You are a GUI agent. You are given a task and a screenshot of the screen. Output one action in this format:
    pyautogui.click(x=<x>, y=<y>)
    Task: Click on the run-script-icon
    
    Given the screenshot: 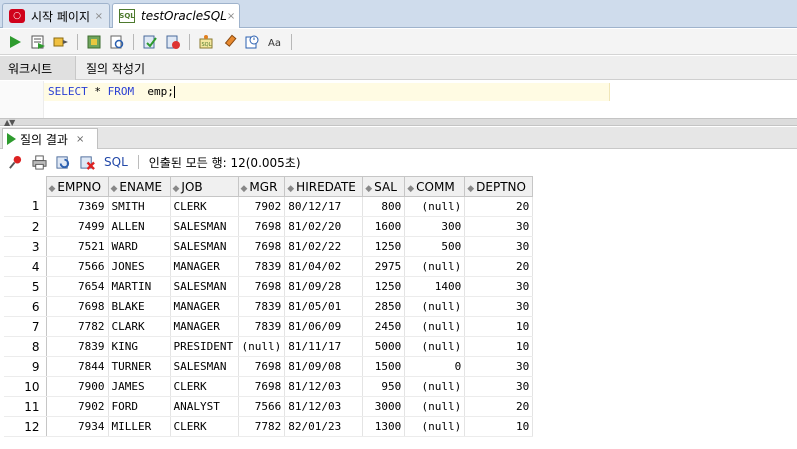 What is the action you would take?
    pyautogui.click(x=38, y=42)
    